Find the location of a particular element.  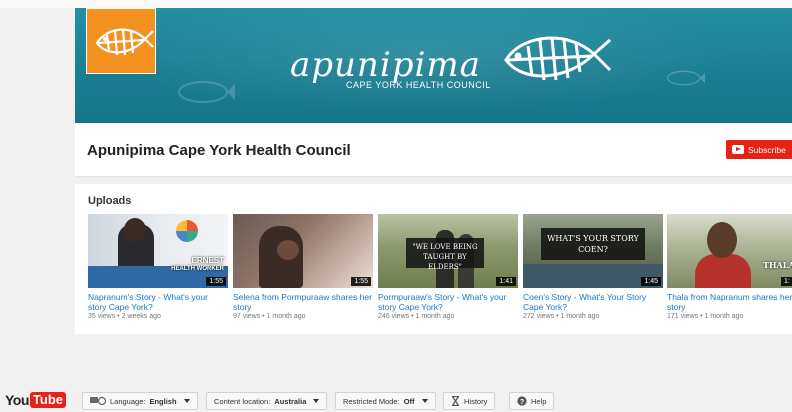

banner-logo-subtitle: CAPE YORK HEALTH COUNCIL is located at coordinates (418, 85).